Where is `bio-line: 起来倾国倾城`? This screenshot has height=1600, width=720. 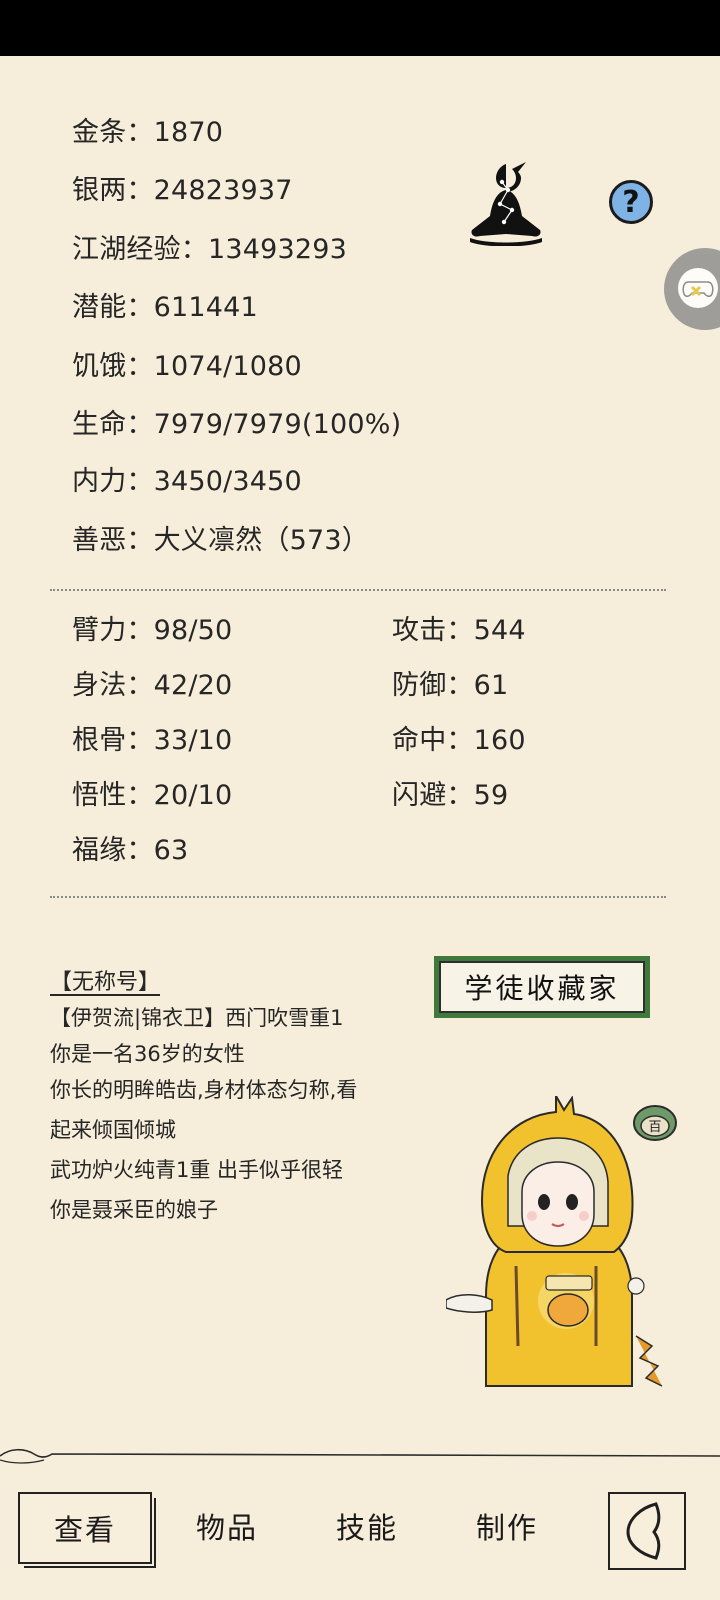
bio-line: 起来倾国倾城 is located at coordinates (113, 1130).